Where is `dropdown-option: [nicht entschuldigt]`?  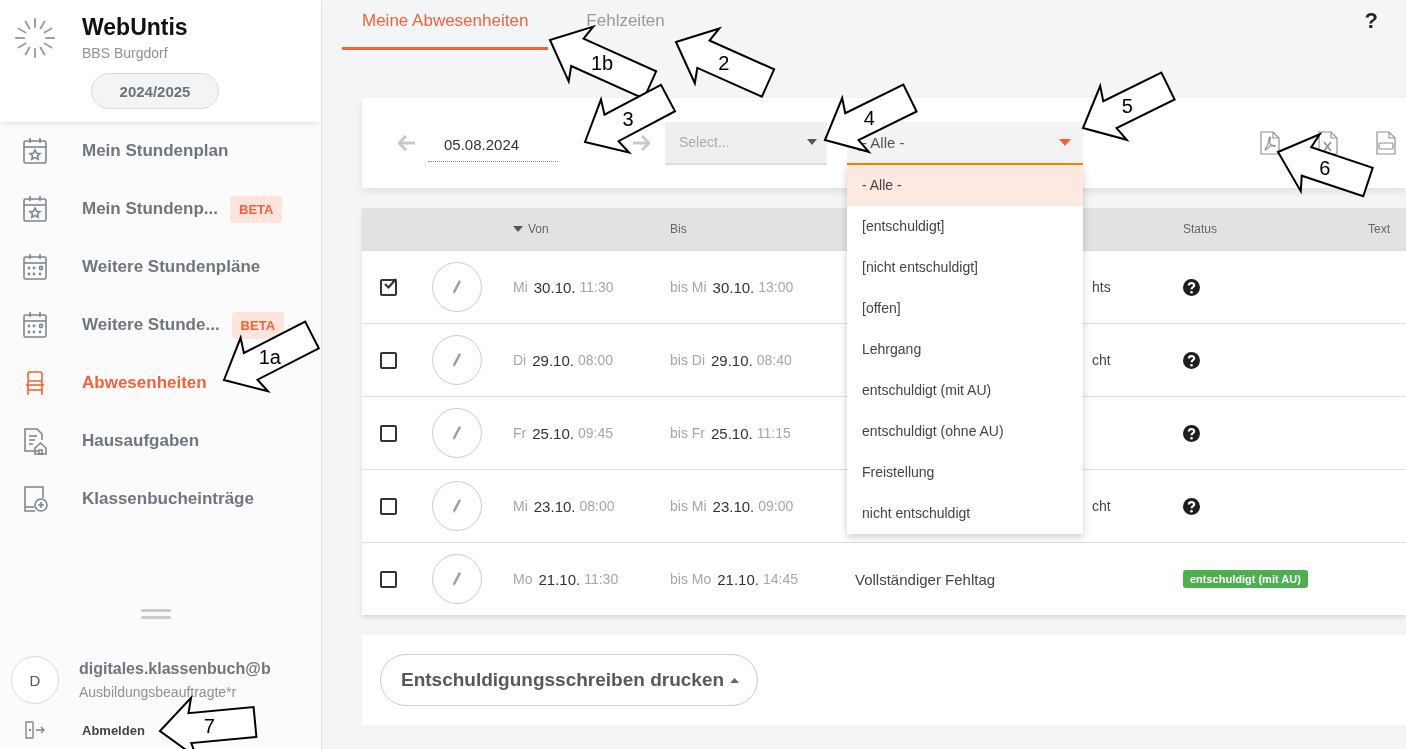 dropdown-option: [nicht entschuldigt] is located at coordinates (965, 267).